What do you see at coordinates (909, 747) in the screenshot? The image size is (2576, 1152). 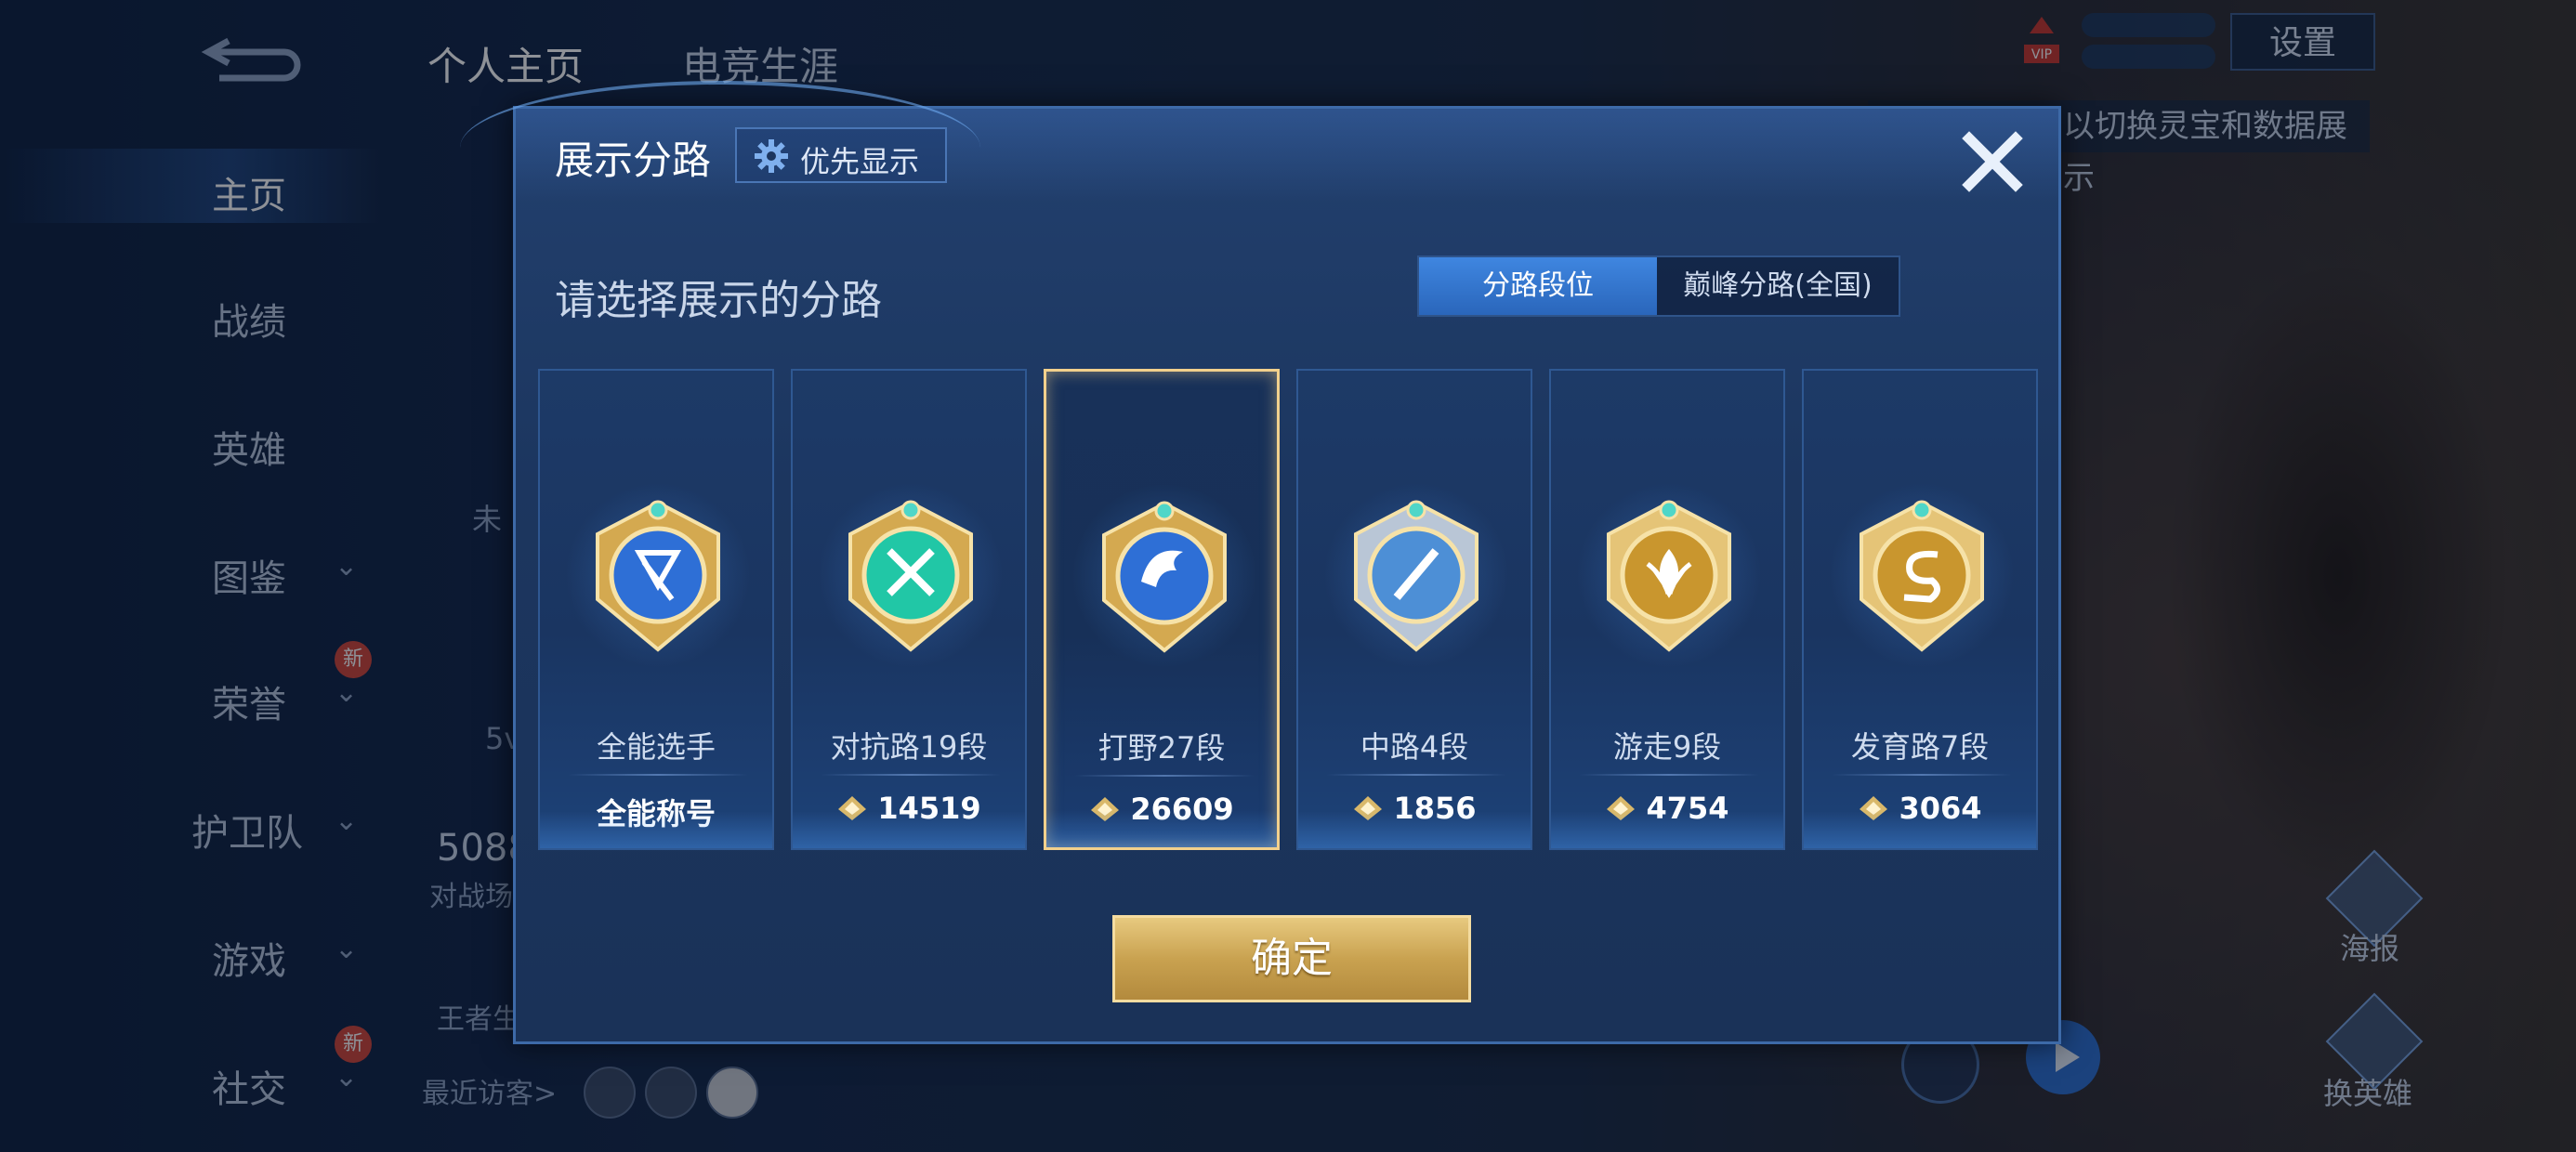 I see `lane-name: 对抗路19段` at bounding box center [909, 747].